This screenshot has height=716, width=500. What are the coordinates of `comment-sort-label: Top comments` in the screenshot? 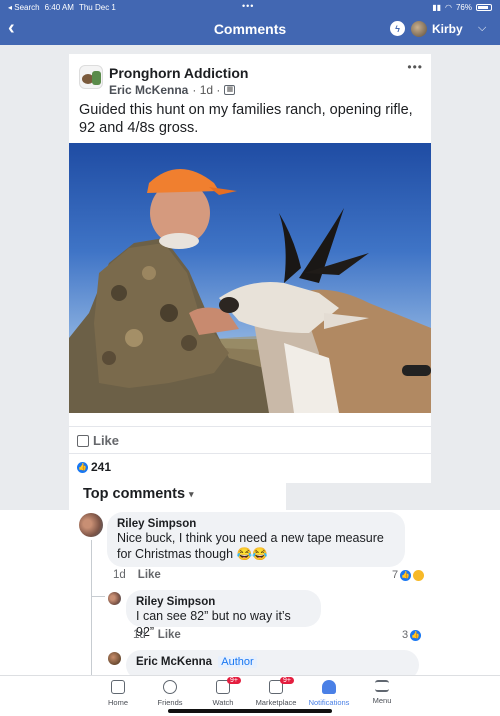 It's located at (134, 494).